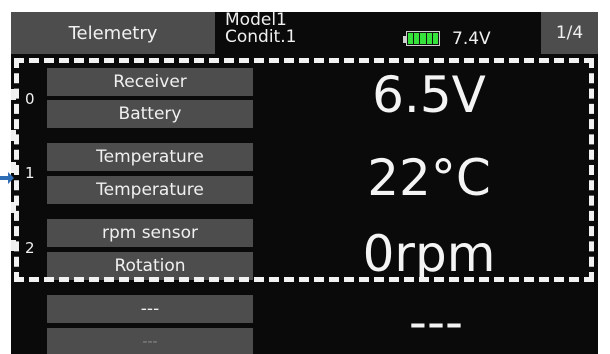  I want to click on arrow-right-icon, so click(7, 178).